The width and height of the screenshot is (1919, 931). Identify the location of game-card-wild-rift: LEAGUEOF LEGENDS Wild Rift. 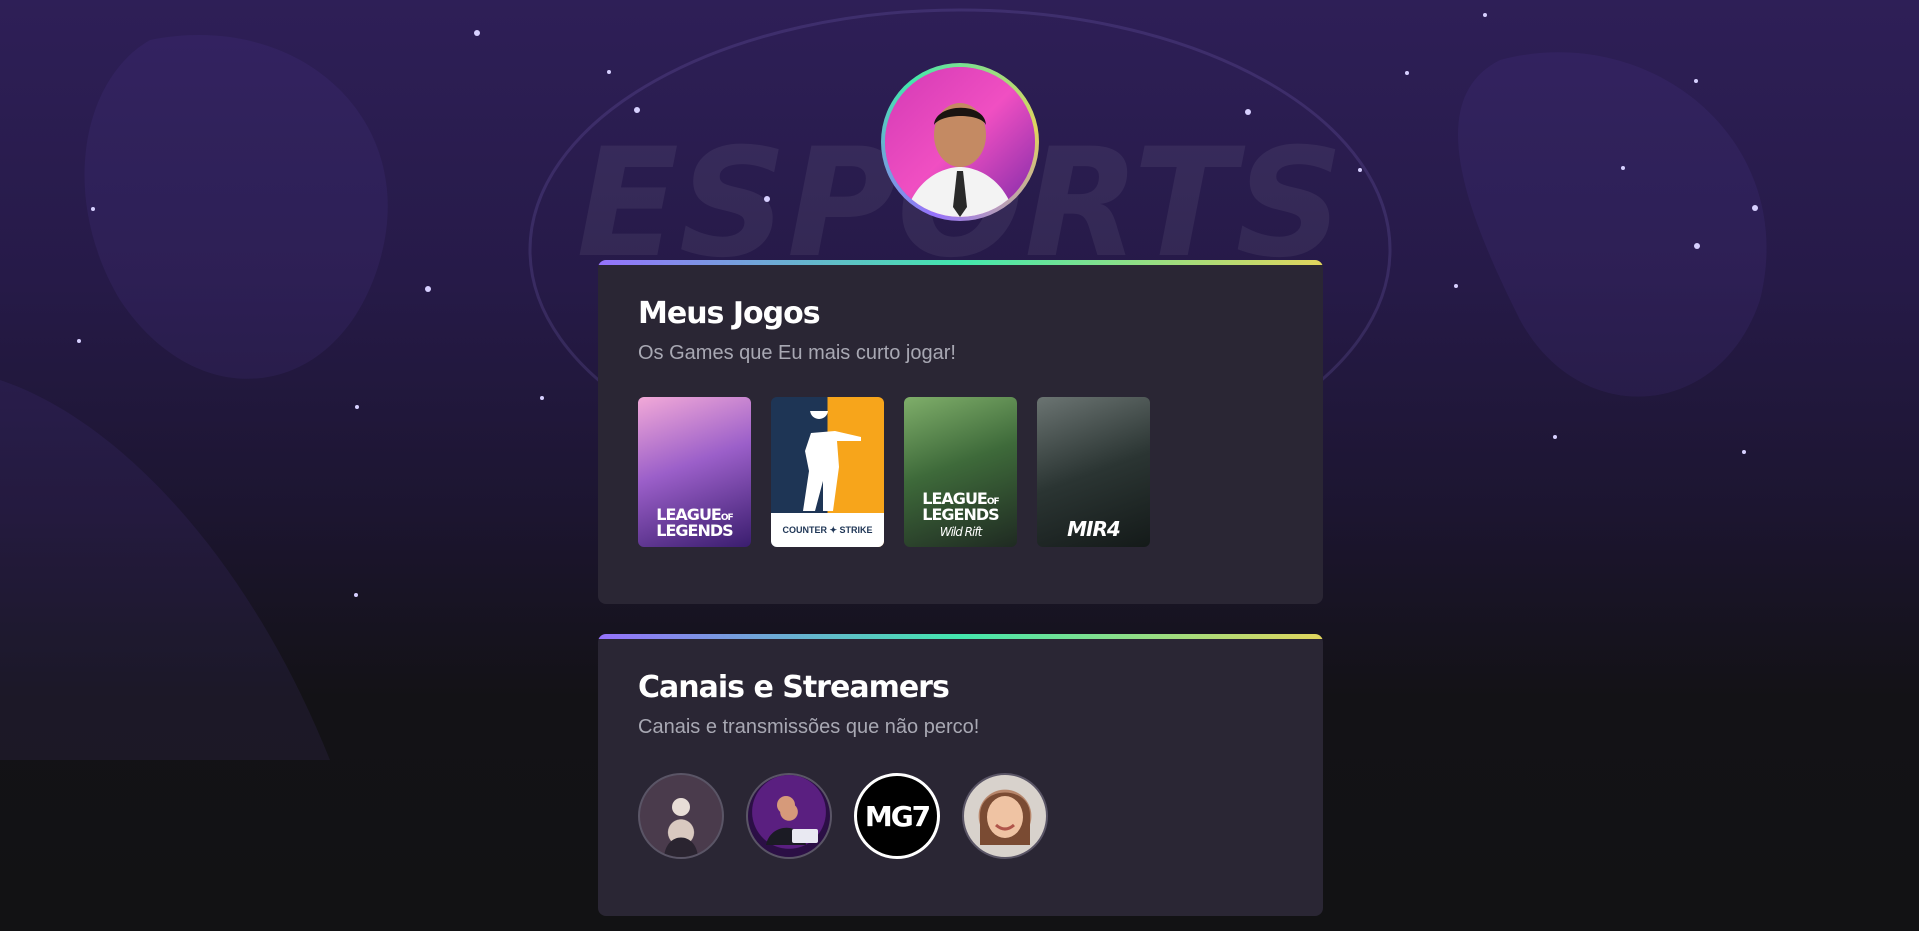
(960, 472).